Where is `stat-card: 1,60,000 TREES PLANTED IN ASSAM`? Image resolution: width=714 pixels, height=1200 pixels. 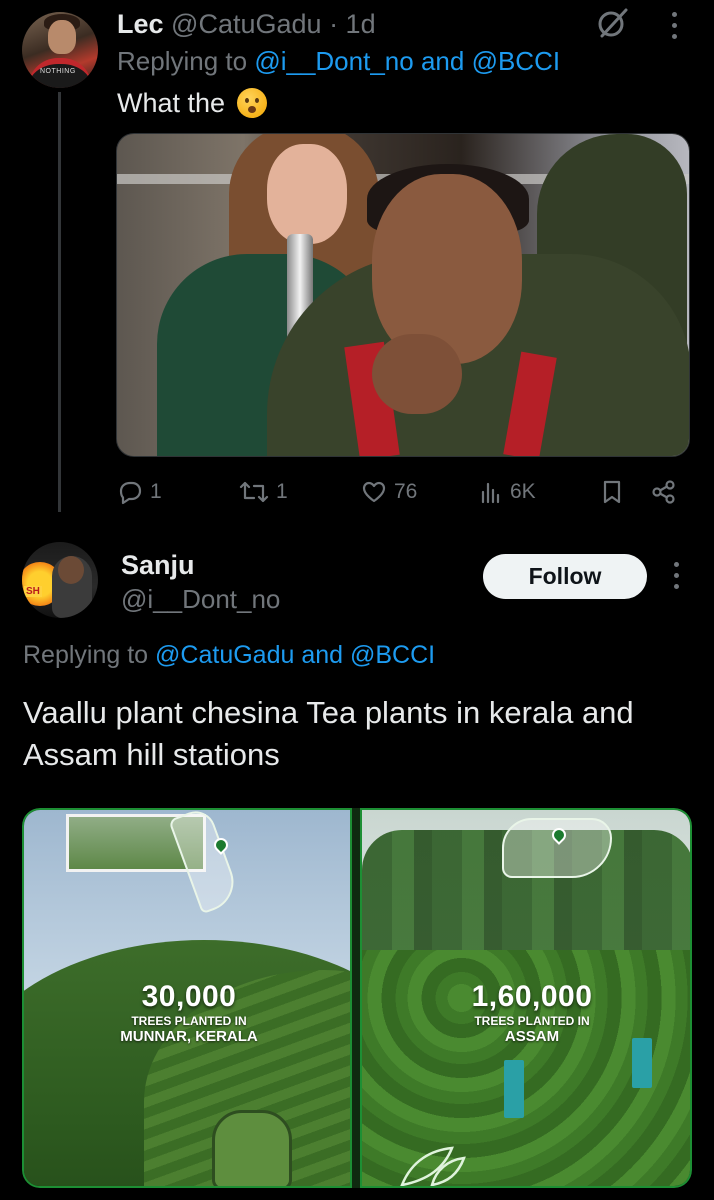 stat-card: 1,60,000 TREES PLANTED IN ASSAM is located at coordinates (532, 1012).